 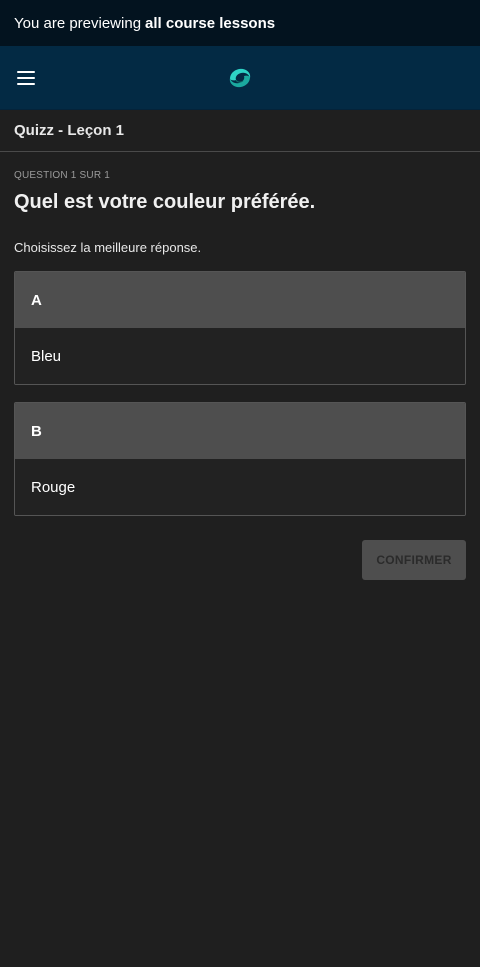 What do you see at coordinates (210, 23) in the screenshot?
I see `preview-banner-emphasis: all course lessons` at bounding box center [210, 23].